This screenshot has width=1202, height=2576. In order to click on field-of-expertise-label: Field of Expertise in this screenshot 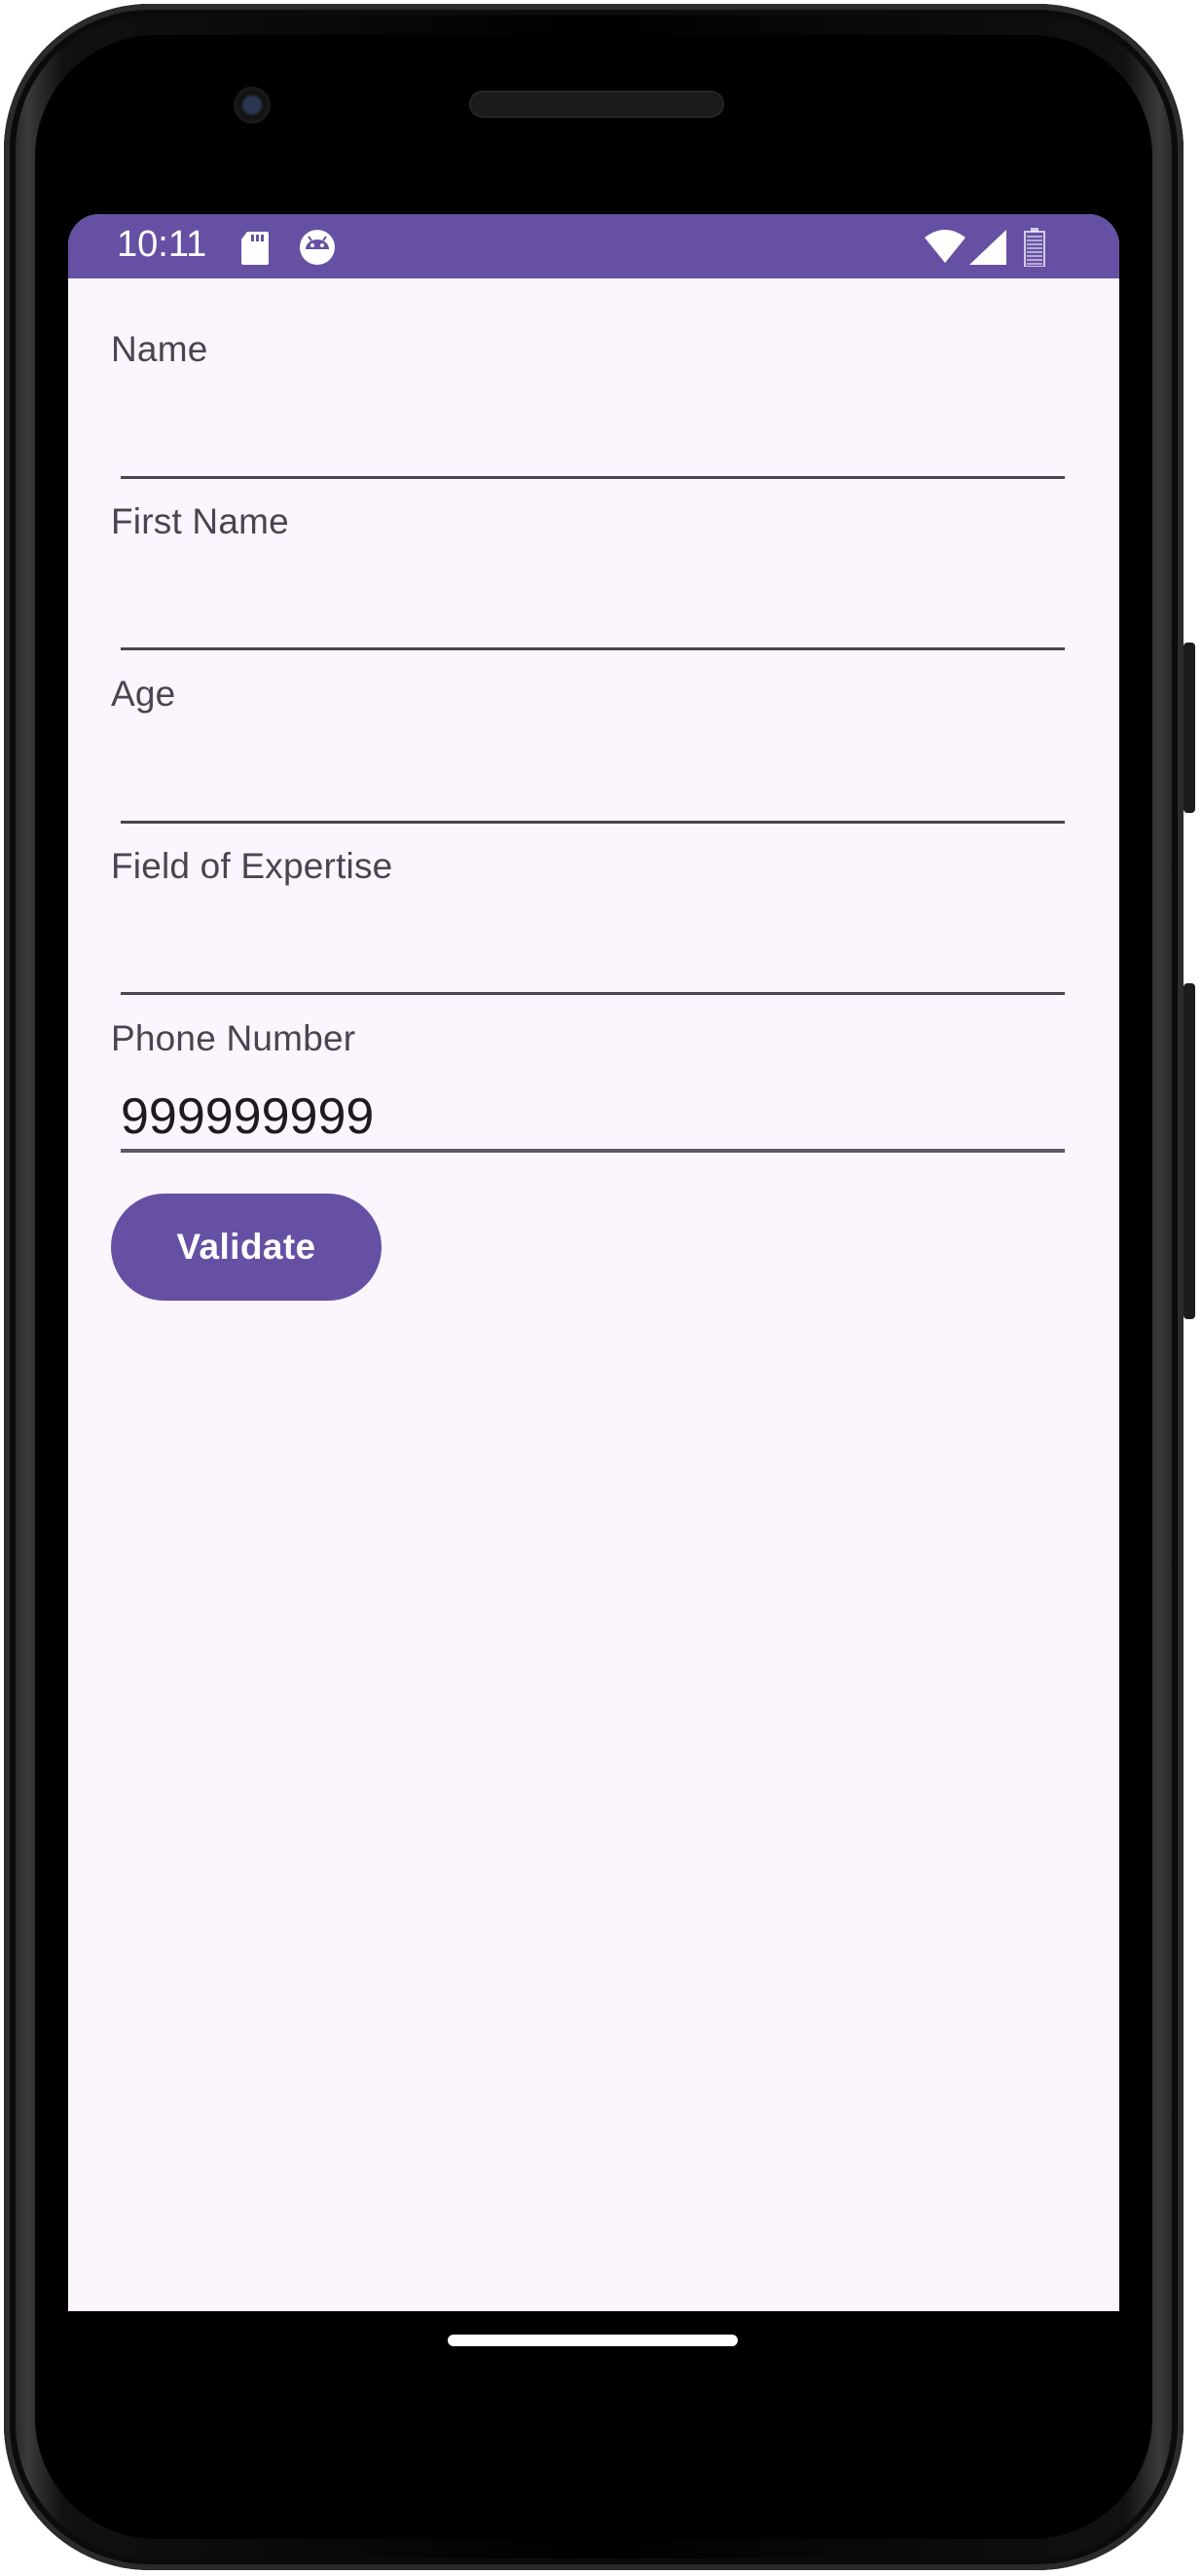, I will do `click(252, 866)`.